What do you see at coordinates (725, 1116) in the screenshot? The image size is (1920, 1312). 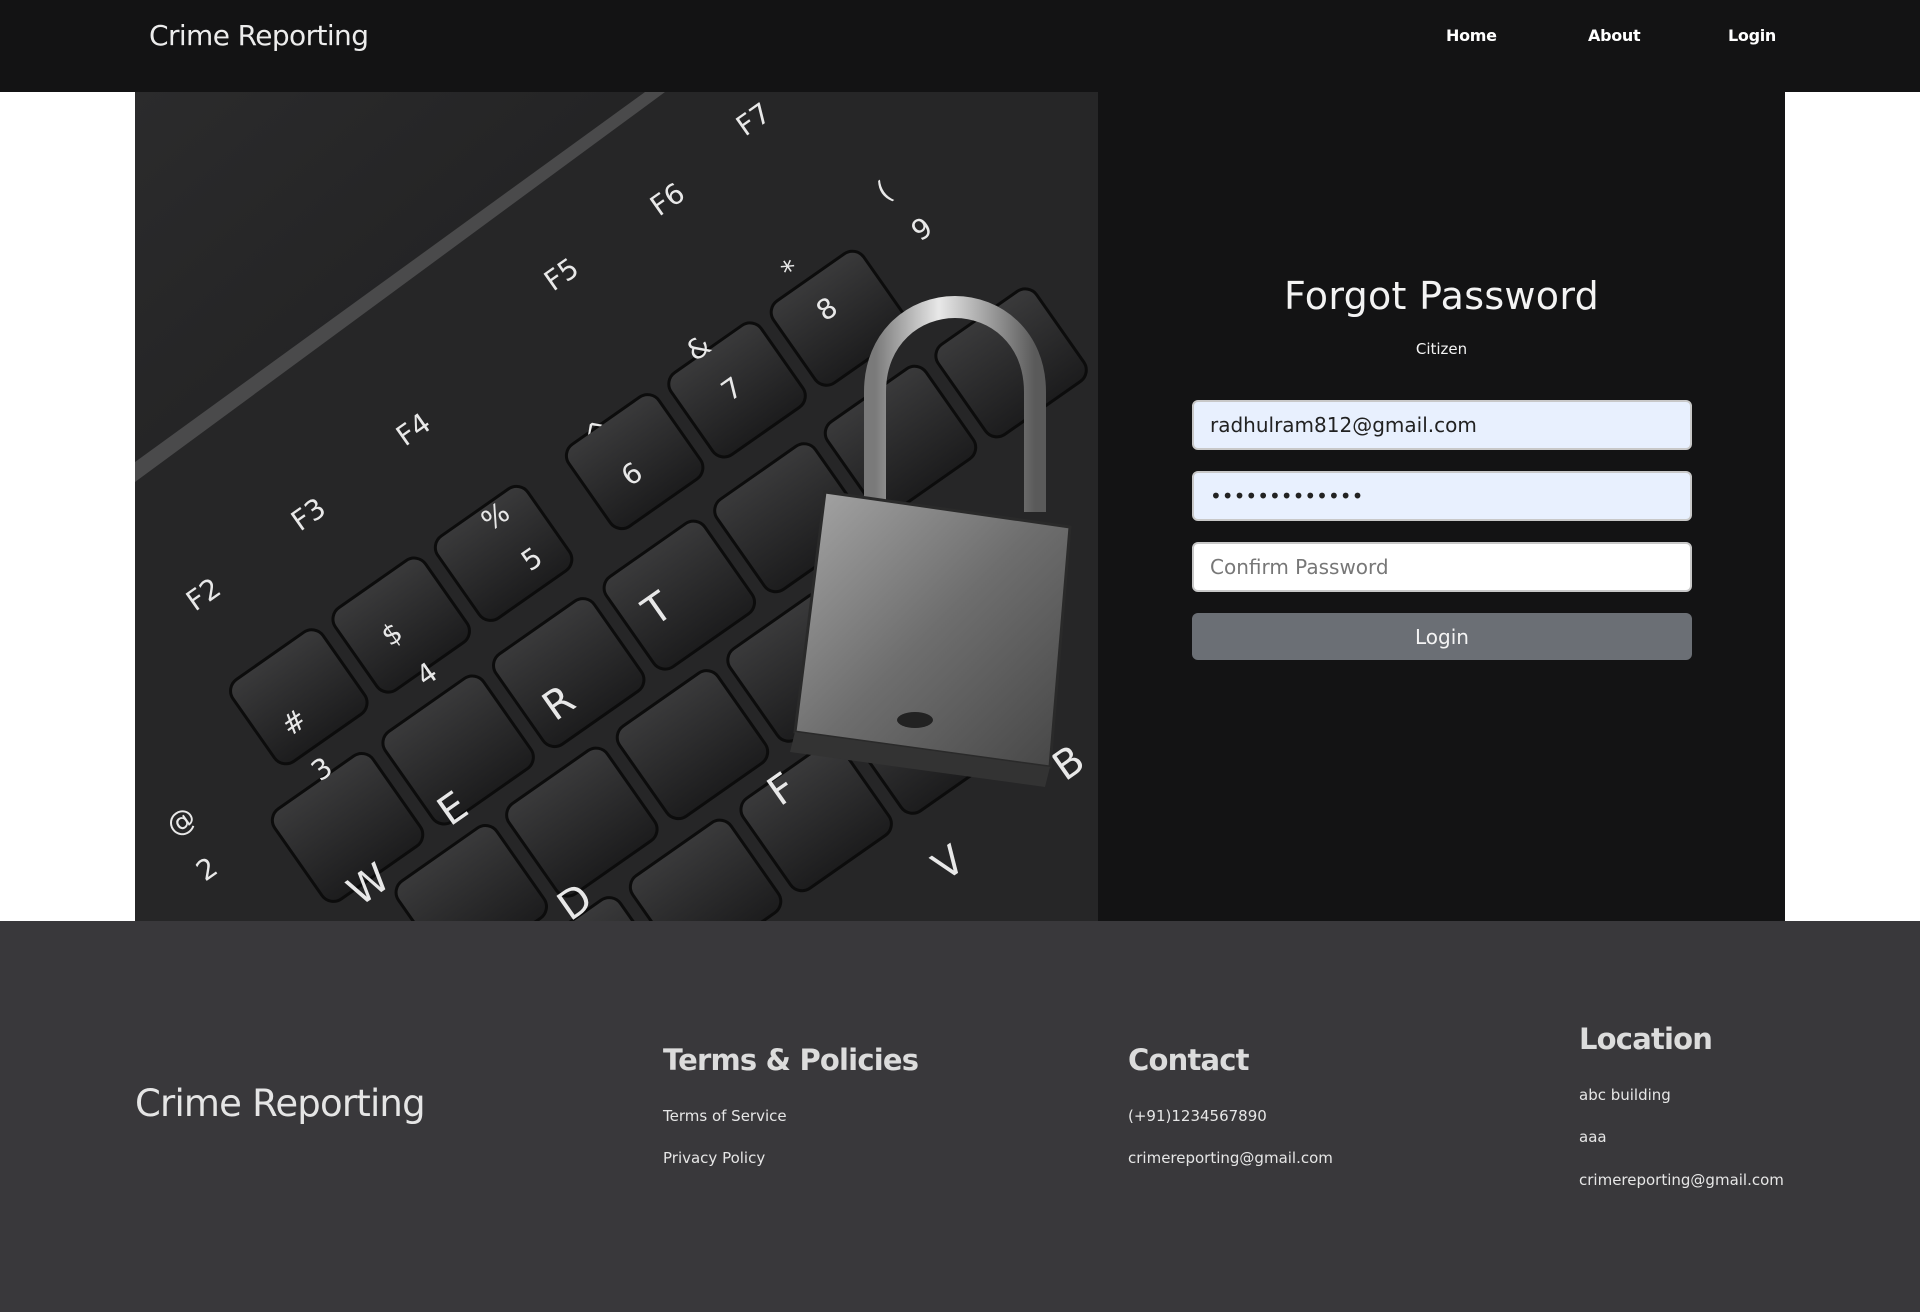 I see `terms-of-service-link: Terms of Service` at bounding box center [725, 1116].